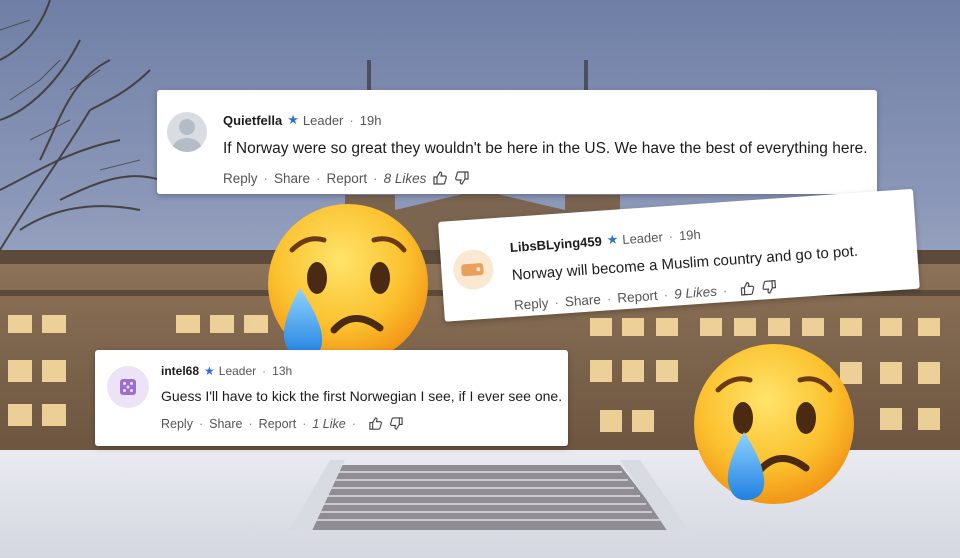 Image resolution: width=960 pixels, height=558 pixels. I want to click on comment-meta: intel68 ★ Leader · 13h, so click(226, 371).